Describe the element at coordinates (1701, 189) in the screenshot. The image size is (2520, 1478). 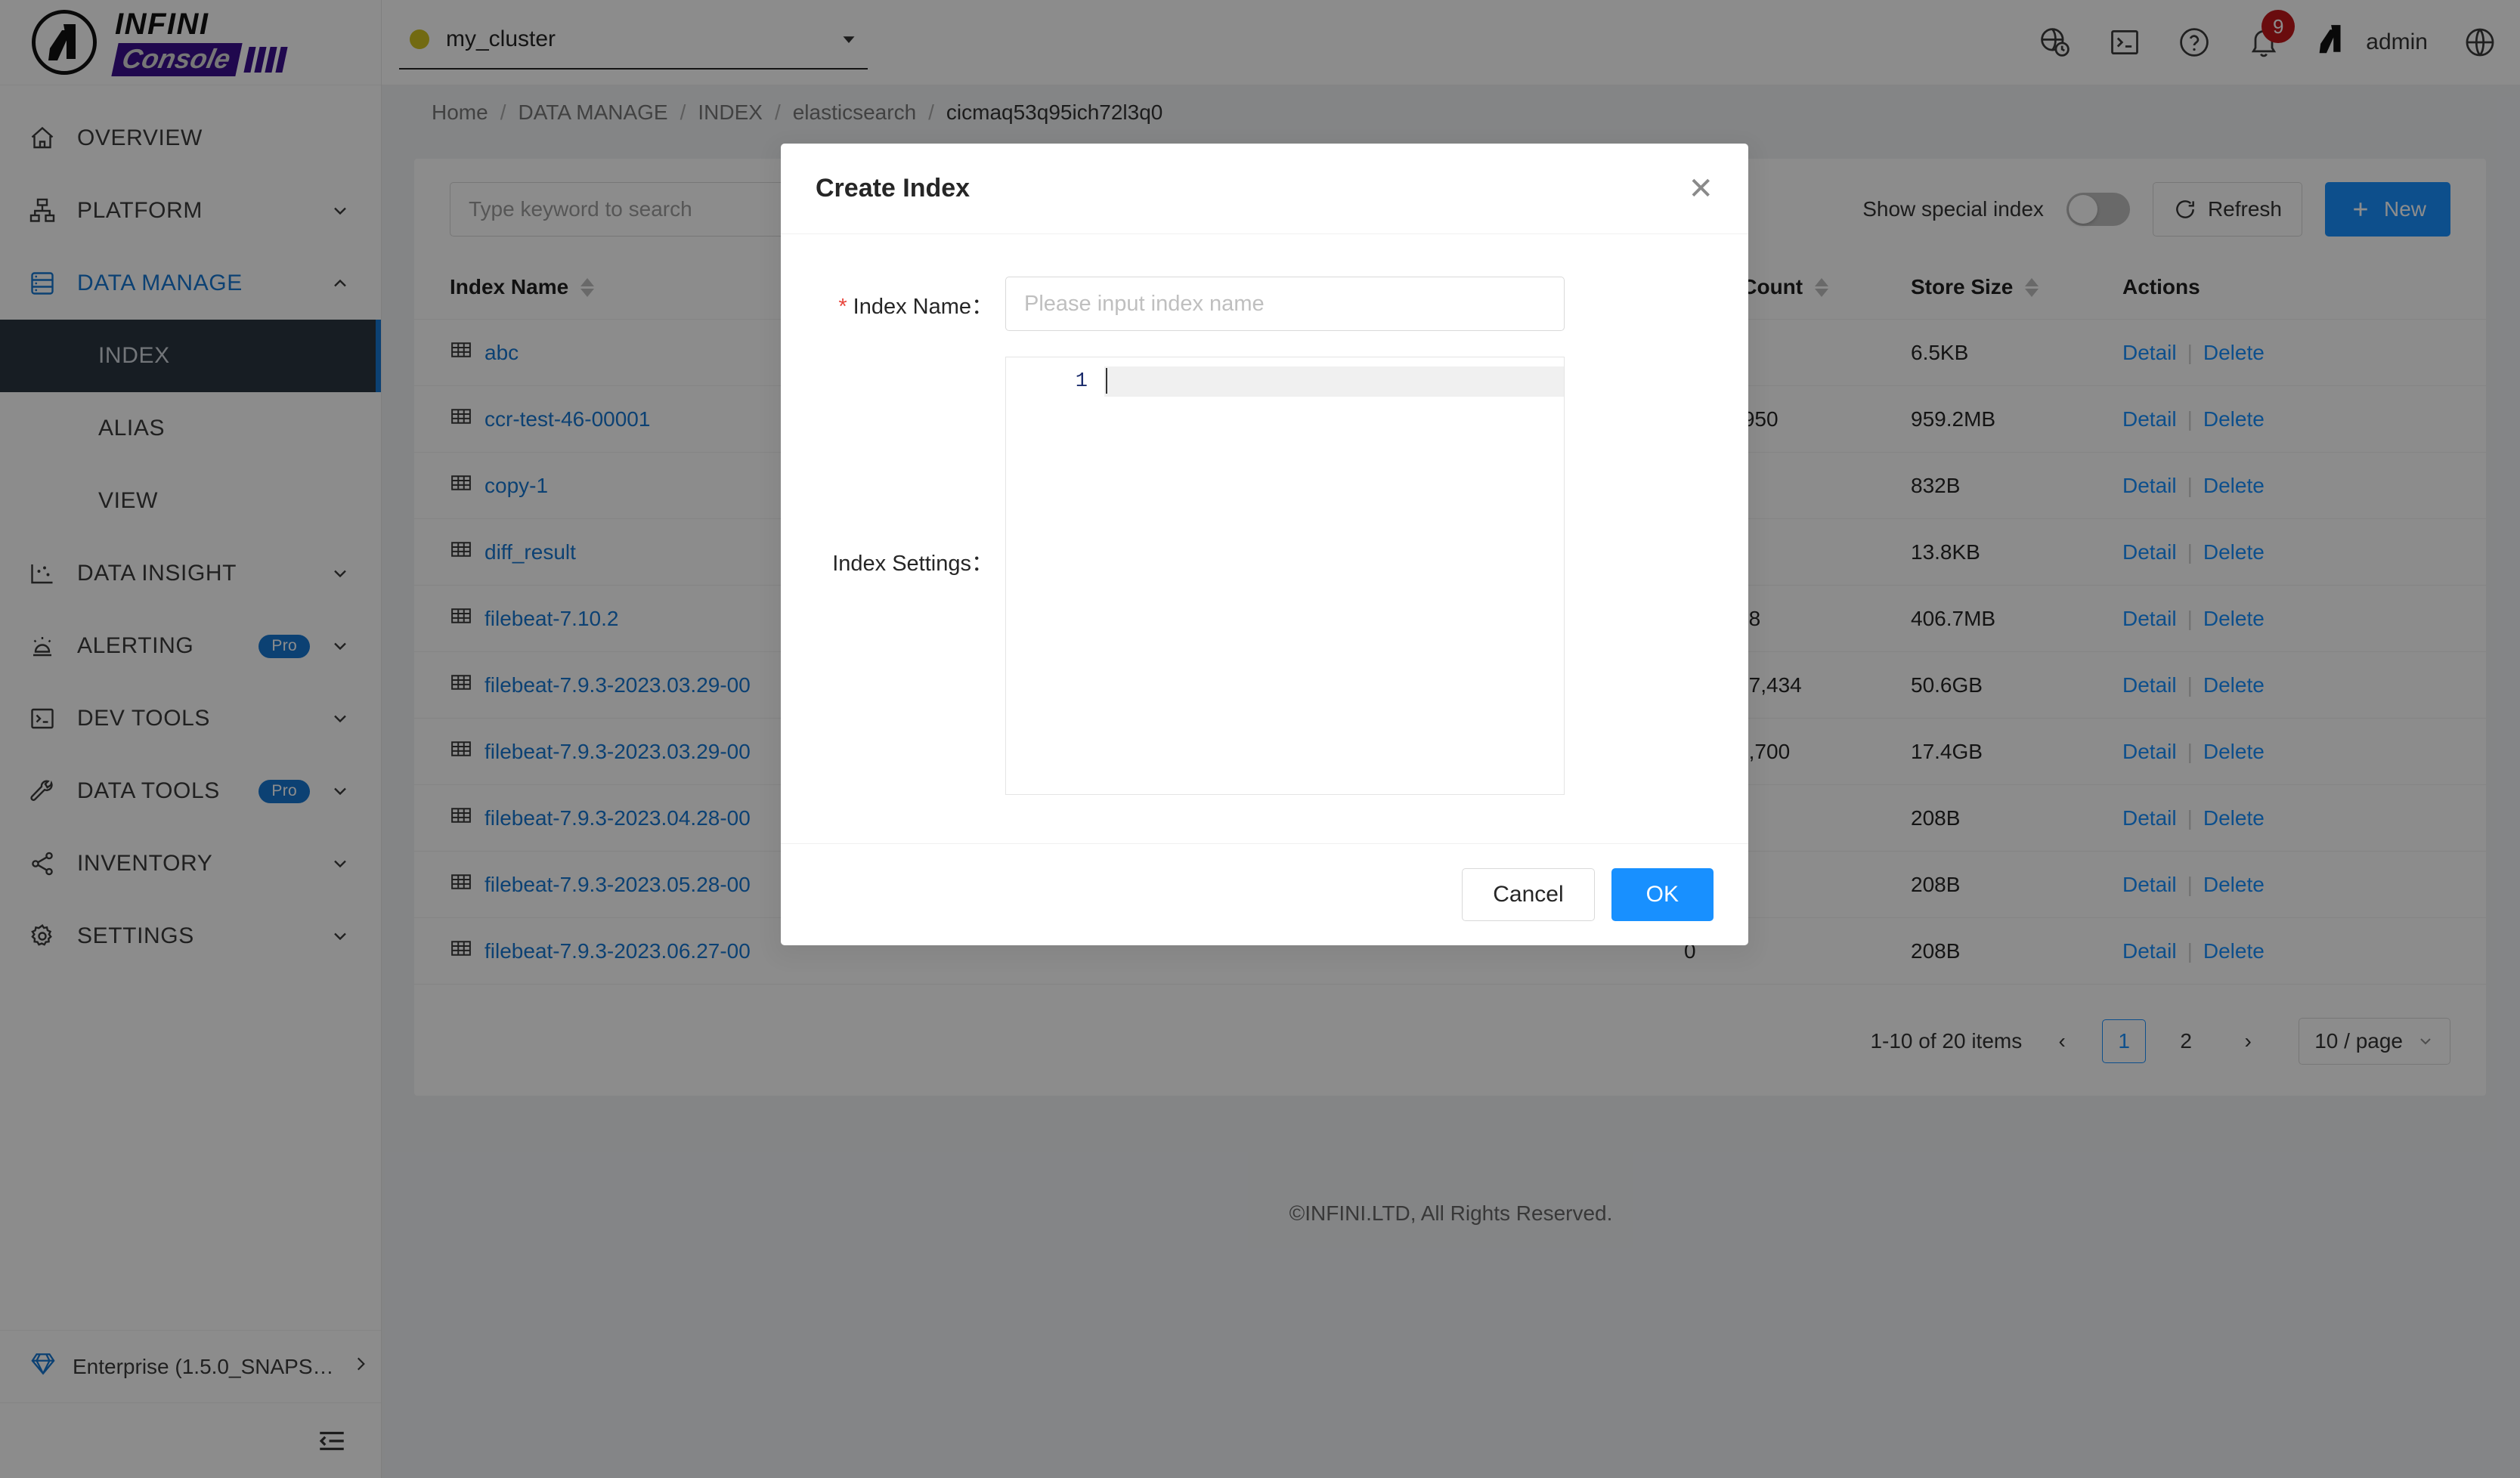
I see `close-icon: ✕` at that location.